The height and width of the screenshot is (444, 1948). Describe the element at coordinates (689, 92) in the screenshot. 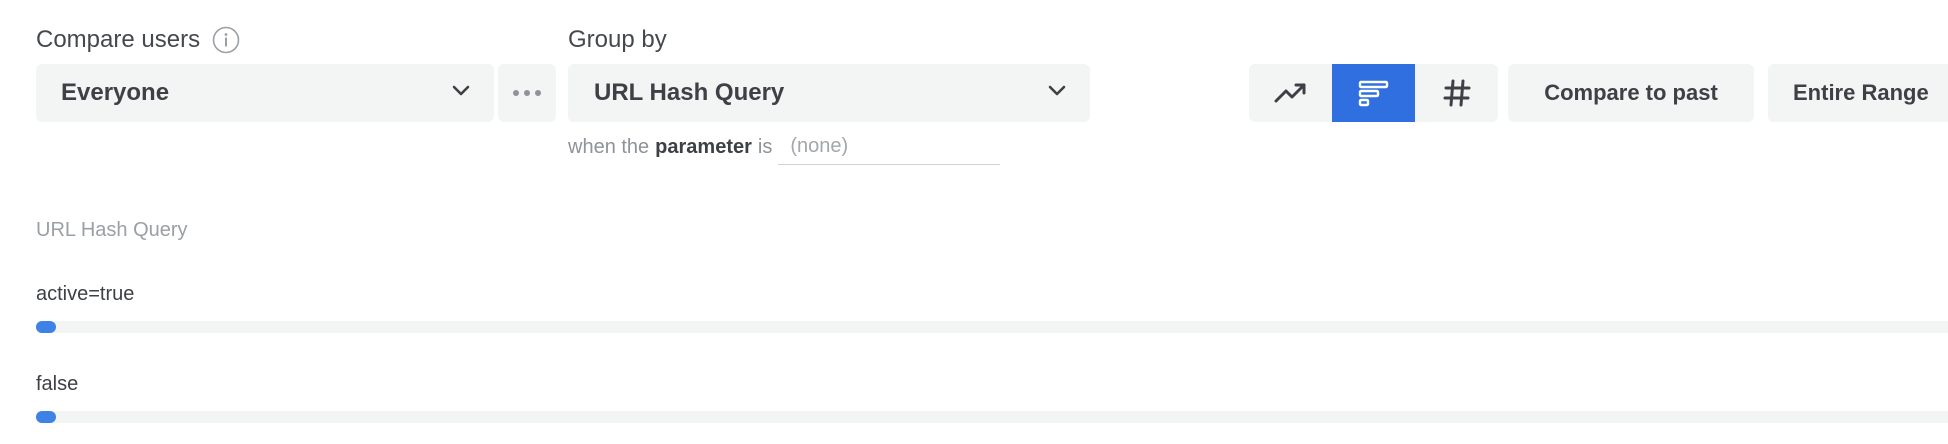

I see `group-by-value: URL Hash Query` at that location.